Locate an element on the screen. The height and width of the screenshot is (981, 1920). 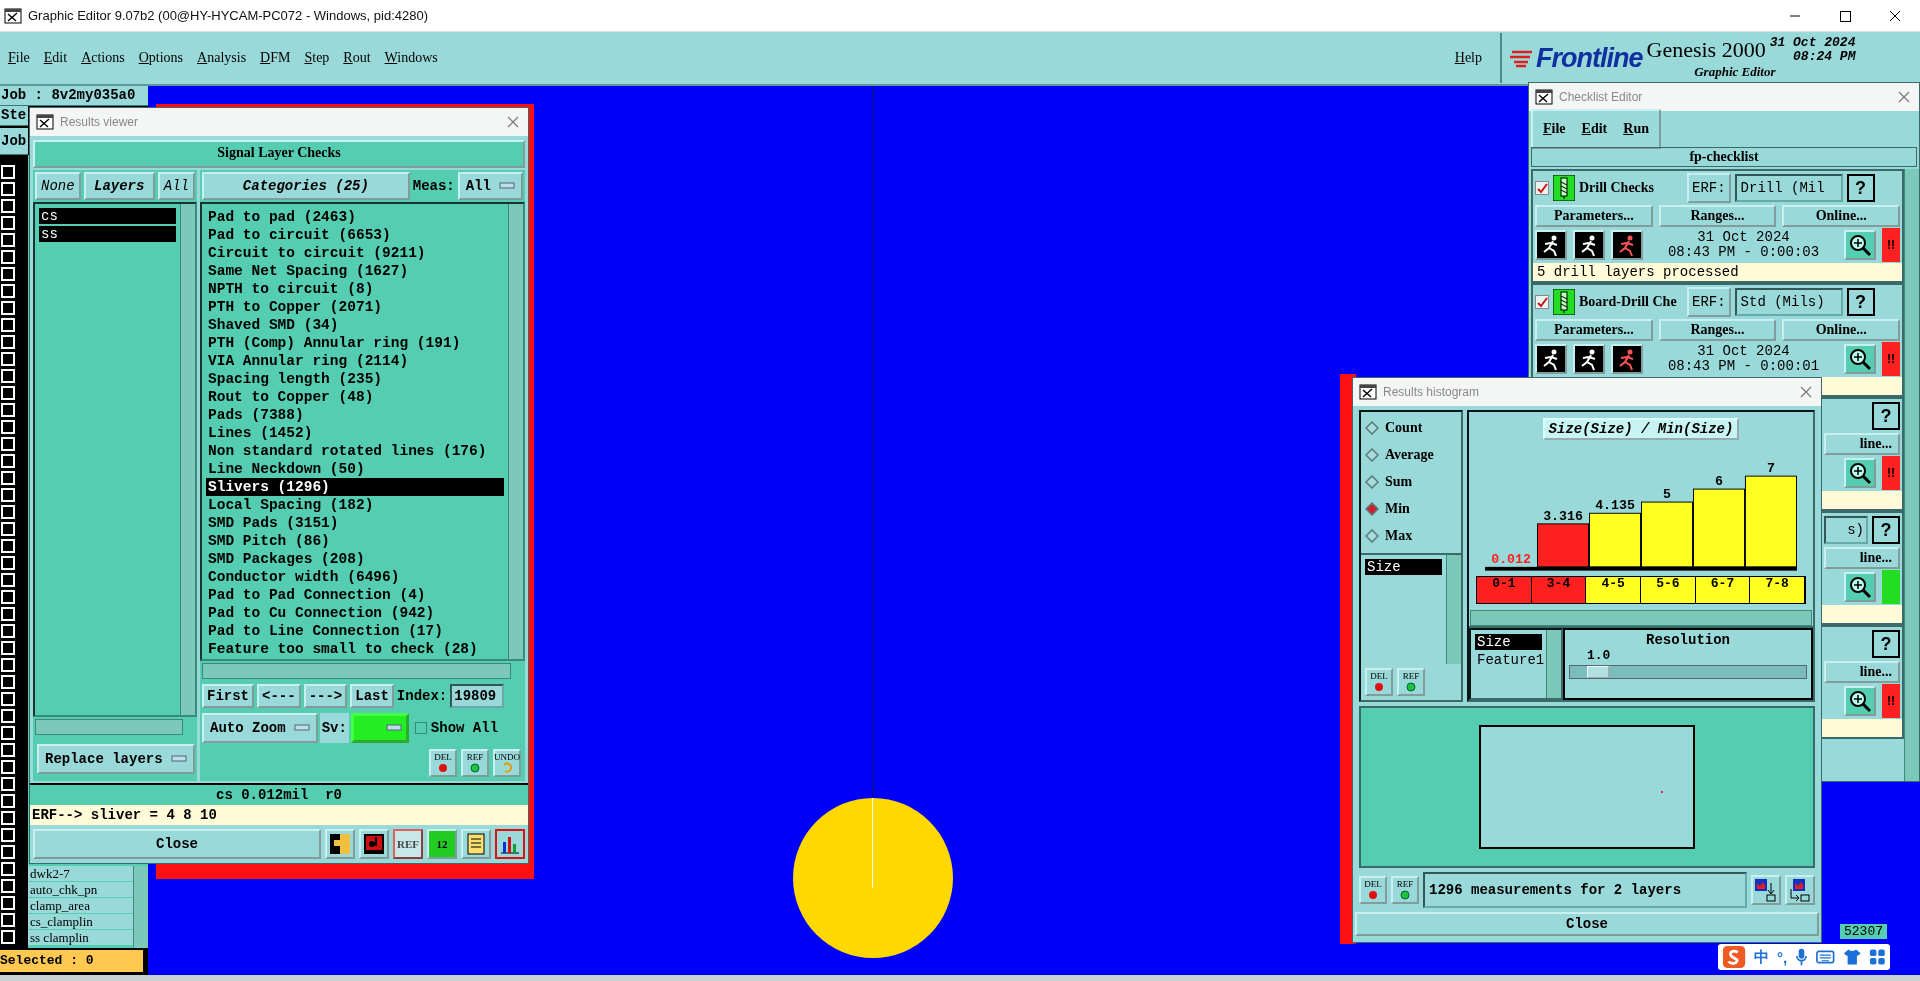
category-item: SMD Pads (3151) is located at coordinates (355, 523).